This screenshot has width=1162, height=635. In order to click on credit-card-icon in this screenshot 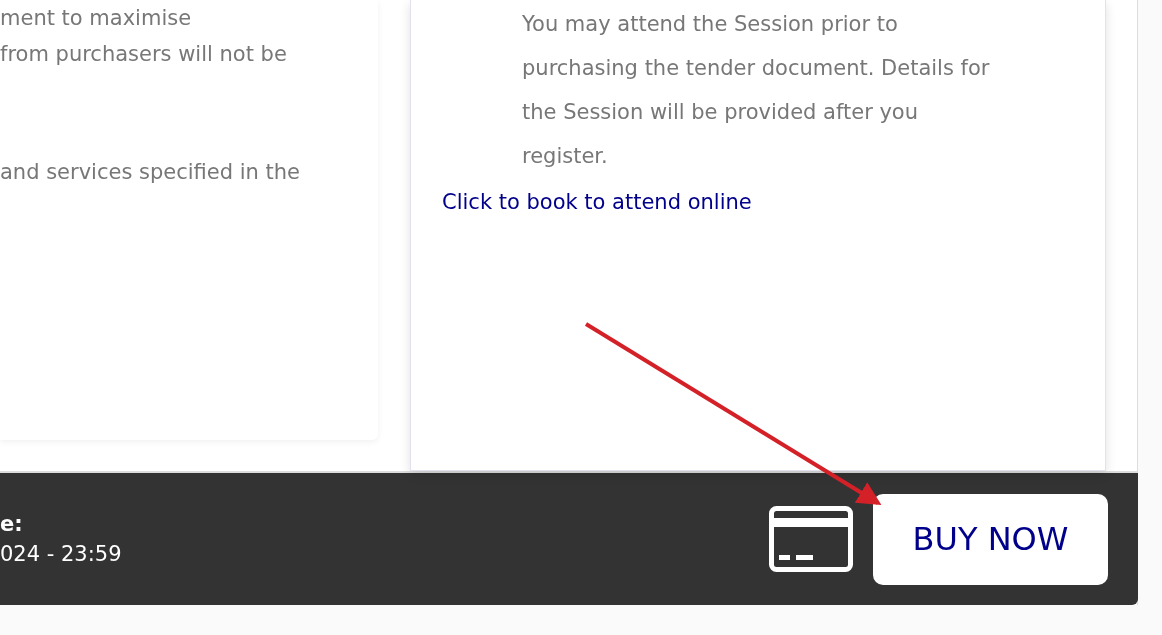, I will do `click(811, 539)`.